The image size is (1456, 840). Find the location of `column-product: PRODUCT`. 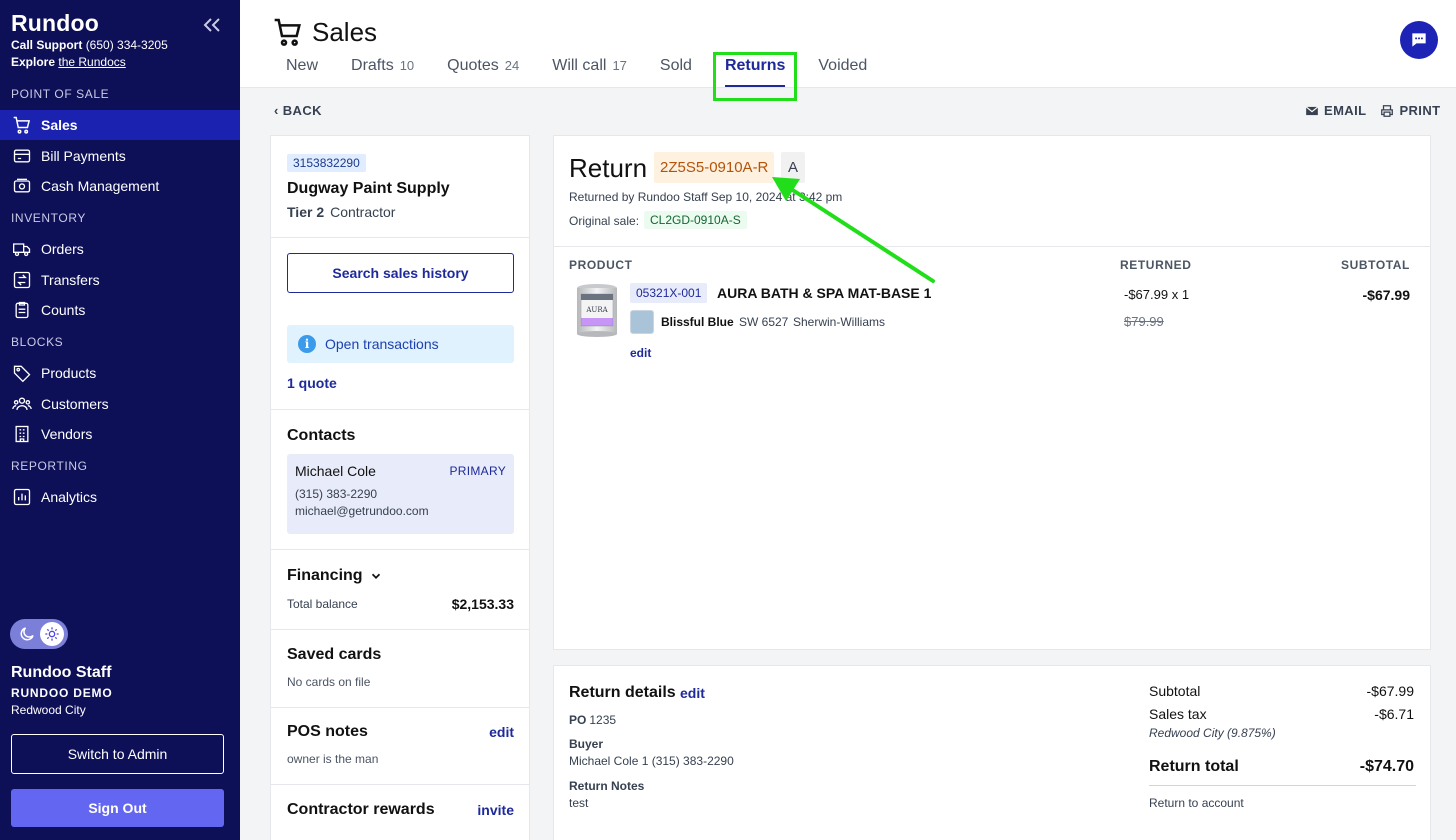

column-product: PRODUCT is located at coordinates (601, 265).